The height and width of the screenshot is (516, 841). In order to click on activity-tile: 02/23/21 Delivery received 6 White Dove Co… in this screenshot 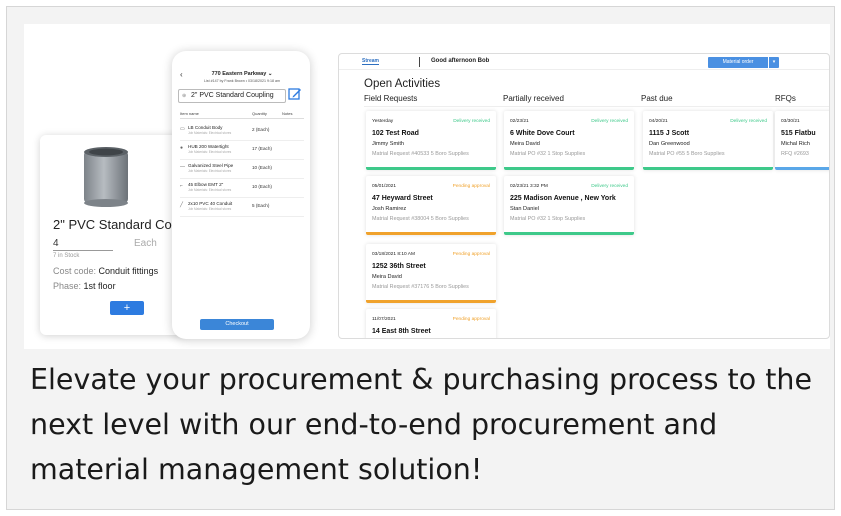, I will do `click(569, 140)`.